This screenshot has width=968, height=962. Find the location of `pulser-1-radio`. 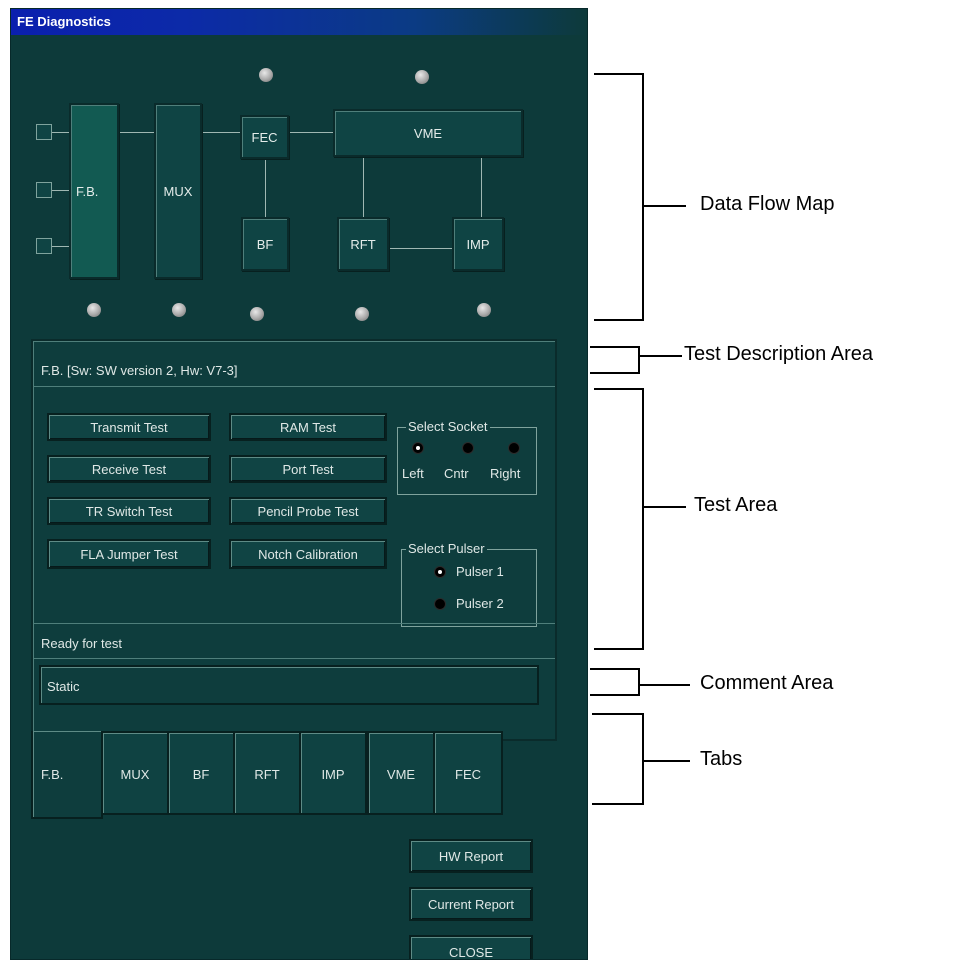

pulser-1-radio is located at coordinates (440, 572).